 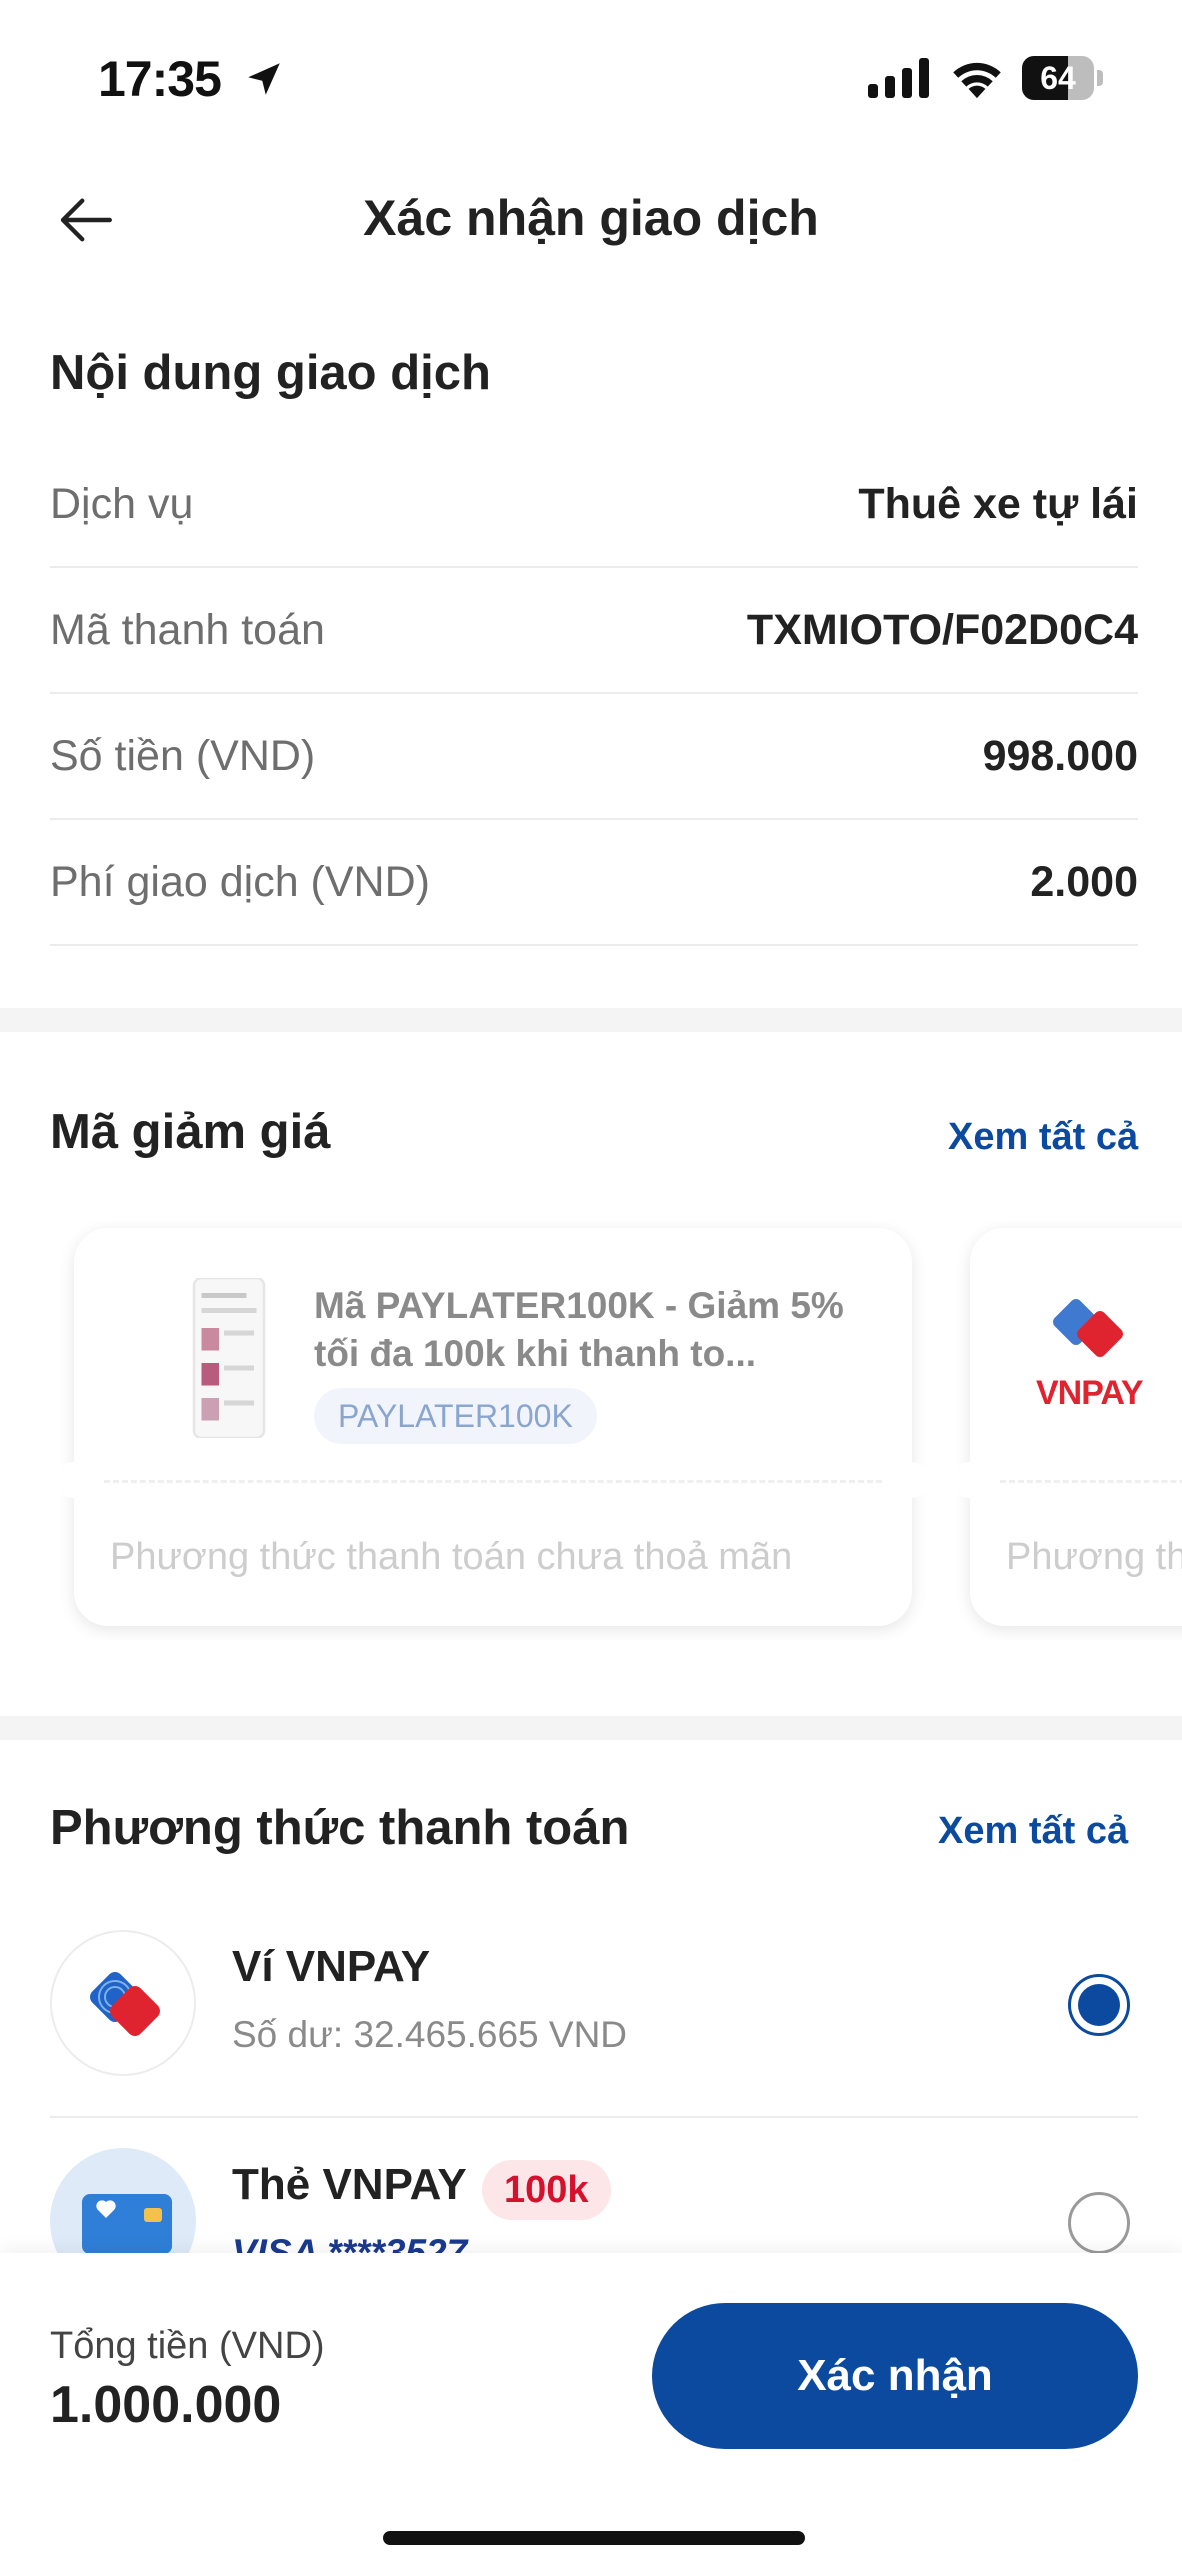 What do you see at coordinates (190, 1132) in the screenshot?
I see `discount-section-title: Mã giảm giá` at bounding box center [190, 1132].